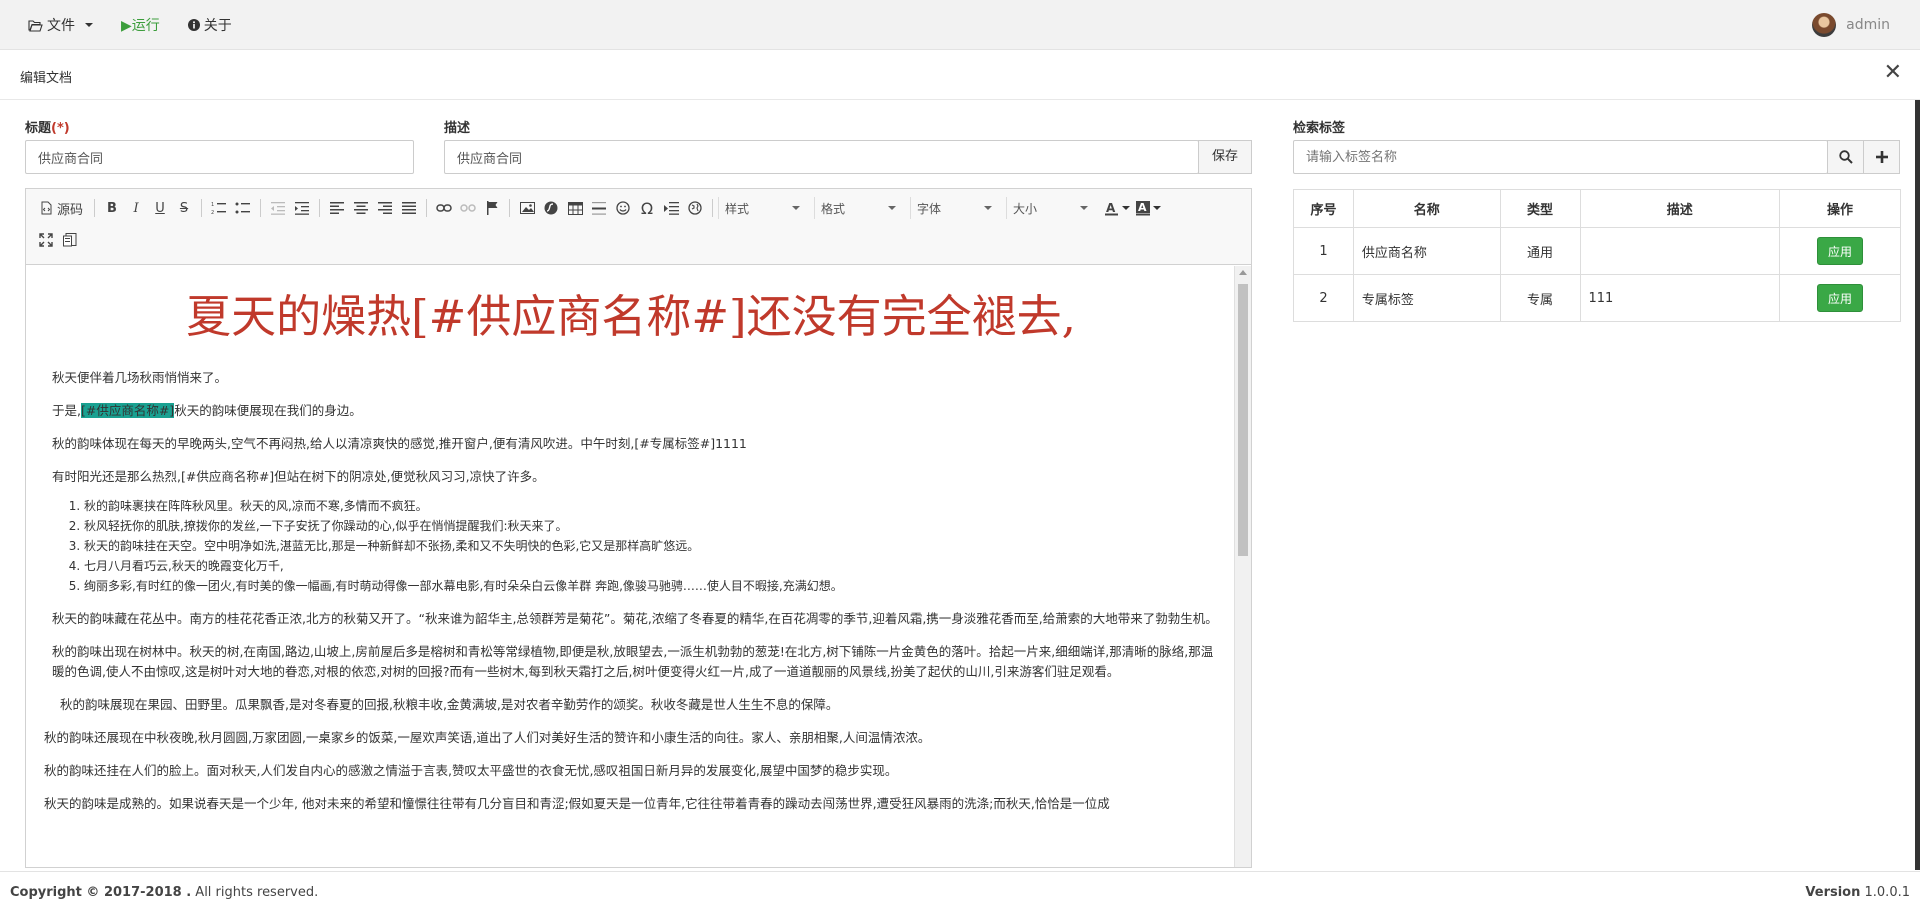  What do you see at coordinates (1680, 208) in the screenshot?
I see `column-header: 描述` at bounding box center [1680, 208].